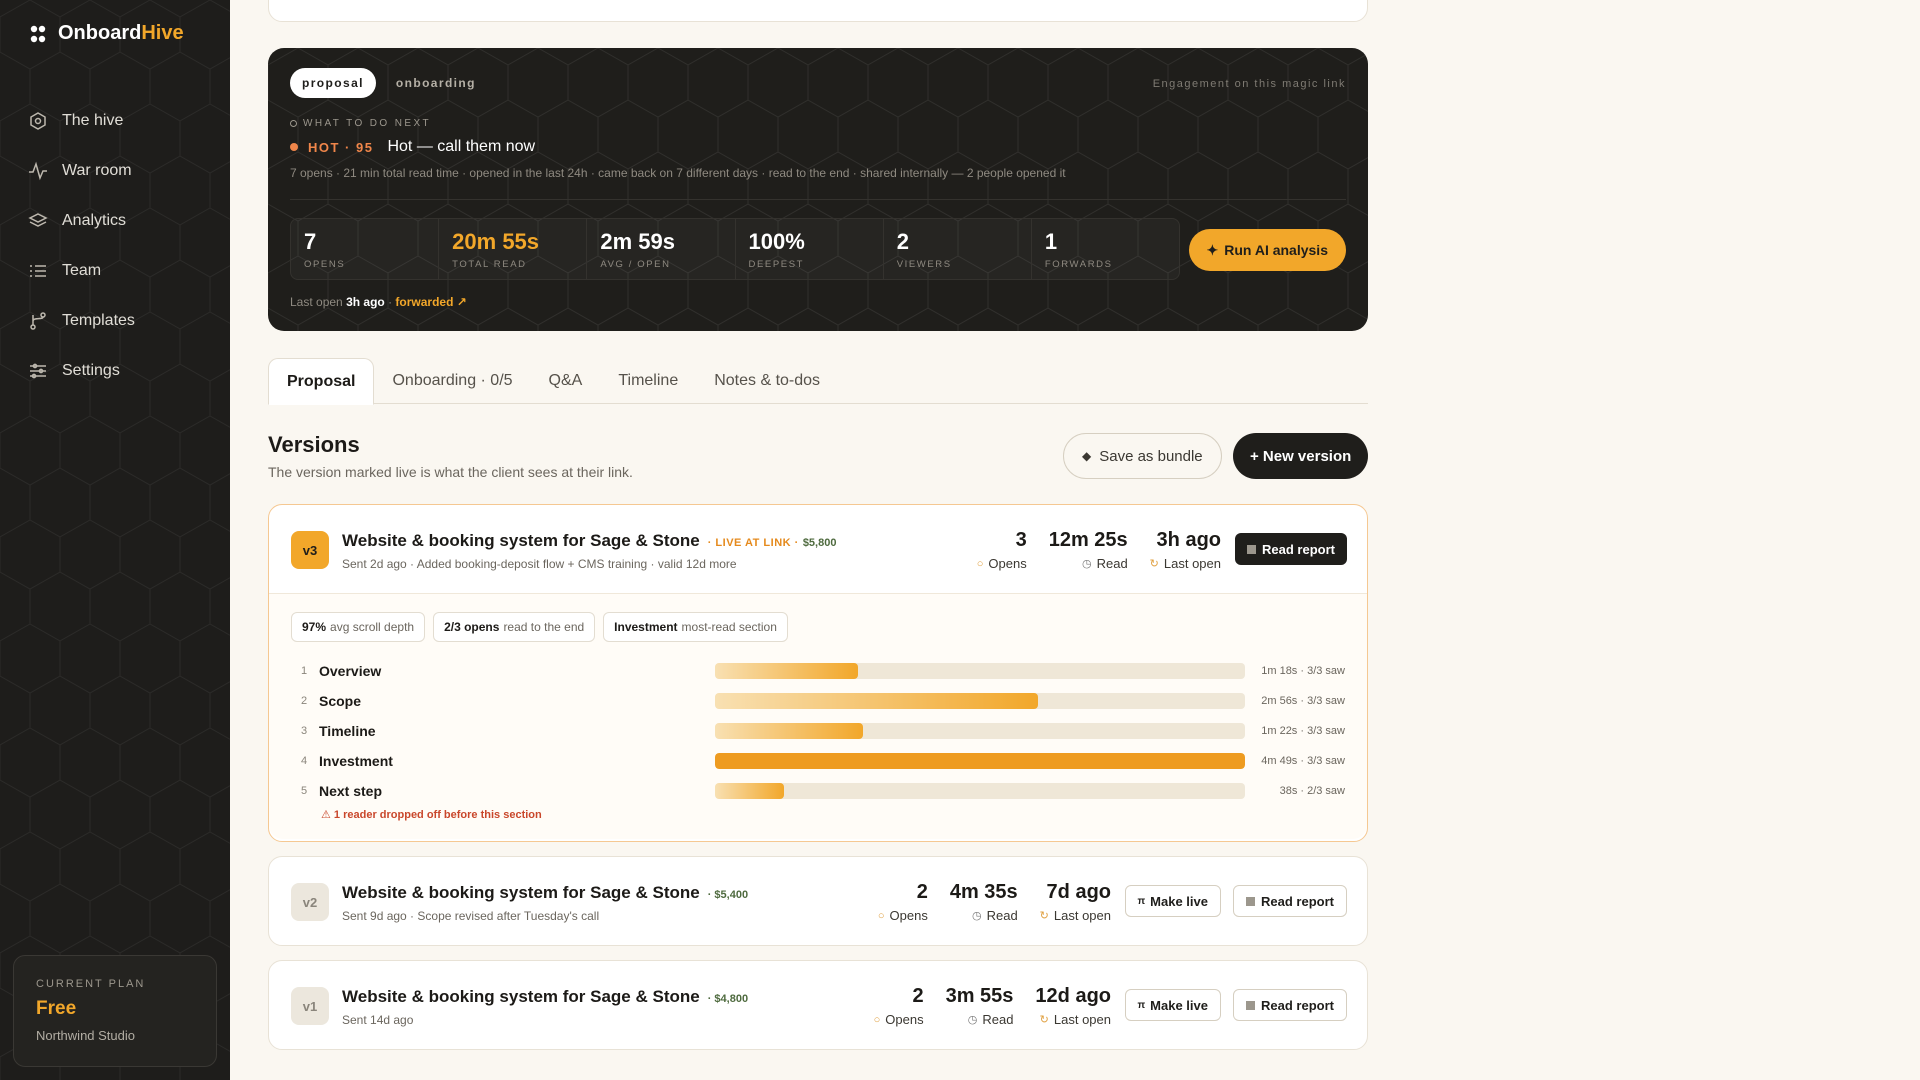 This screenshot has width=1920, height=1080. What do you see at coordinates (472, 627) in the screenshot?
I see `chip-bold: 2/3 opens` at bounding box center [472, 627].